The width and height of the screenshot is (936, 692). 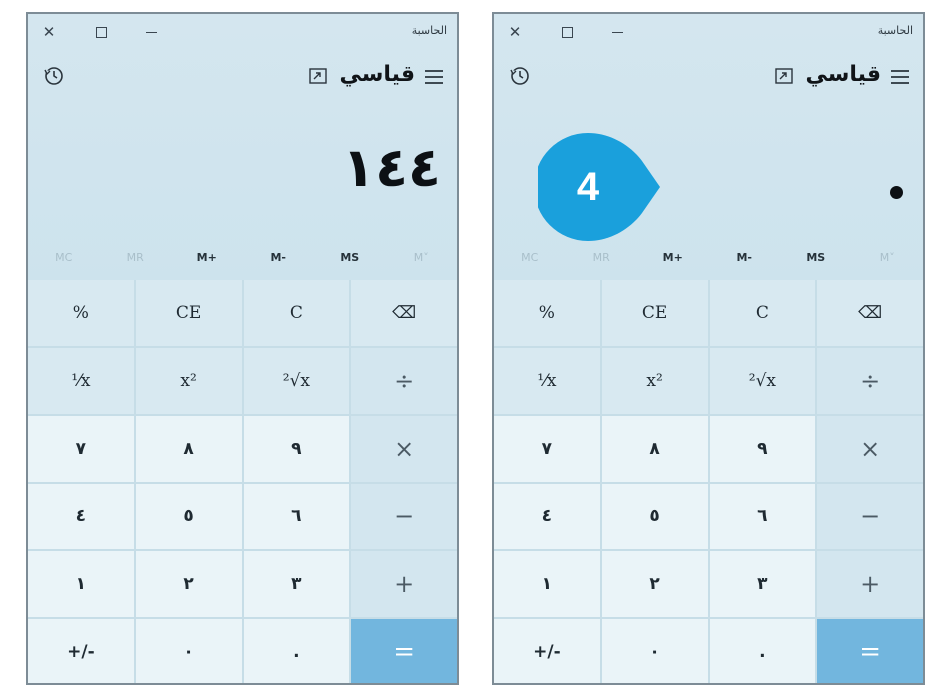 I want to click on step-badge: 4, so click(x=597, y=187).